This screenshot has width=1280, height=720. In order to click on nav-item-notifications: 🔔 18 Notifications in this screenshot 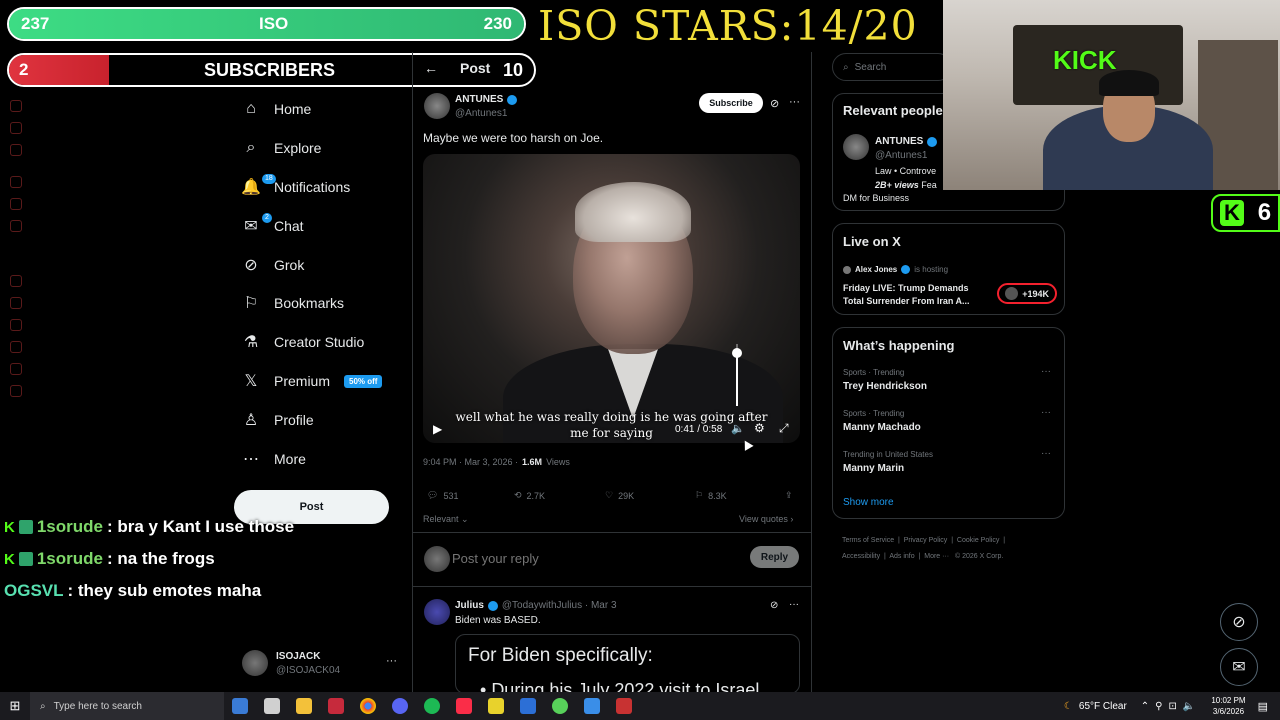, I will do `click(295, 185)`.